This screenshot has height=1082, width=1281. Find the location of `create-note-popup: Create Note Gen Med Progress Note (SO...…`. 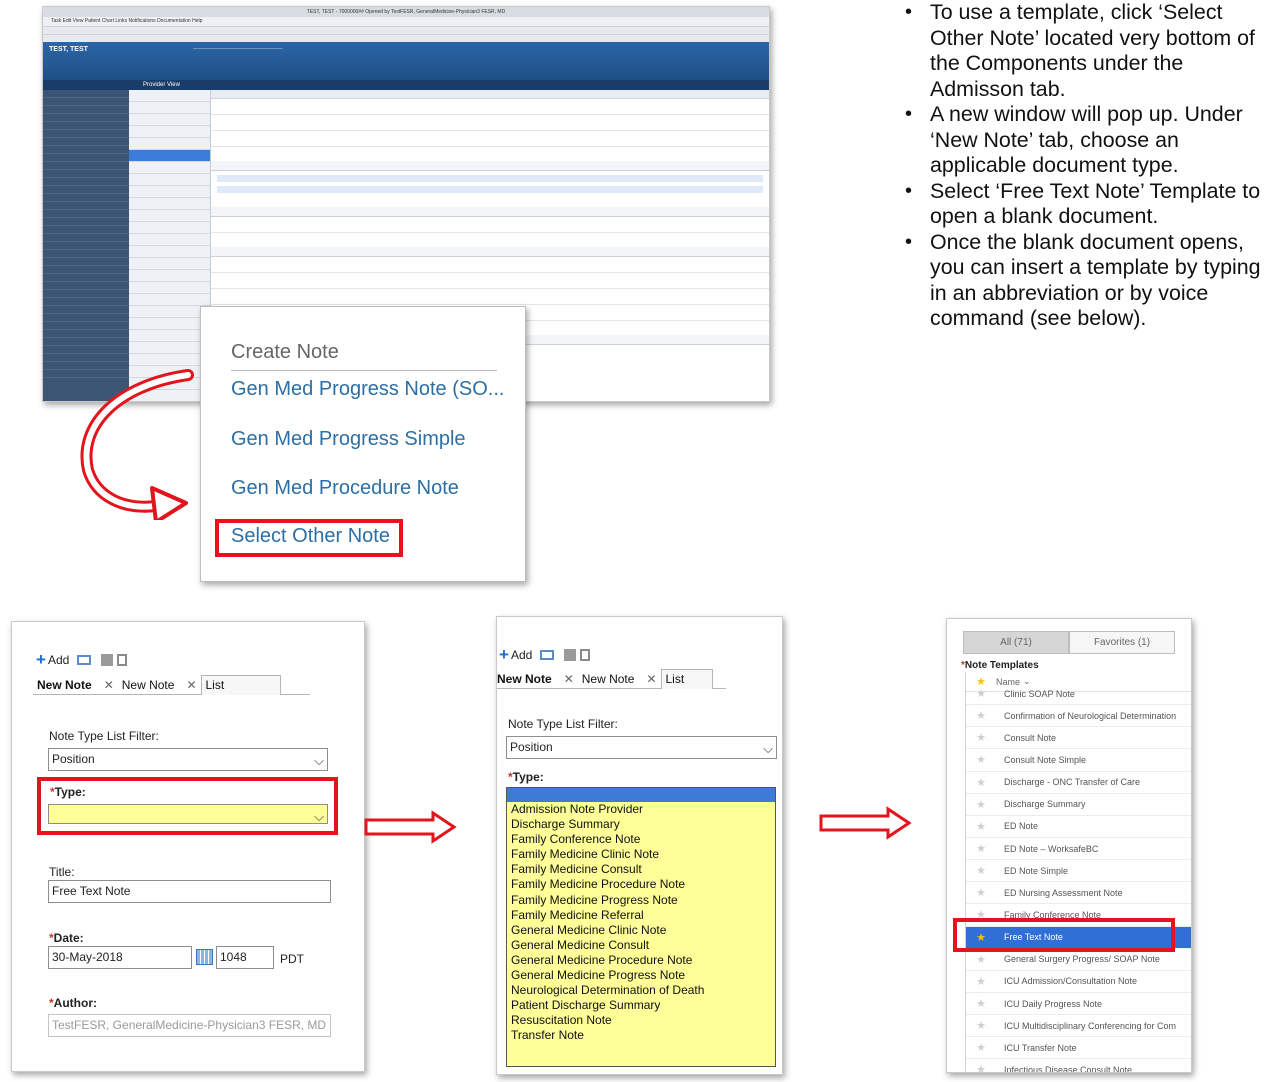

create-note-popup: Create Note Gen Med Progress Note (SO...… is located at coordinates (363, 444).